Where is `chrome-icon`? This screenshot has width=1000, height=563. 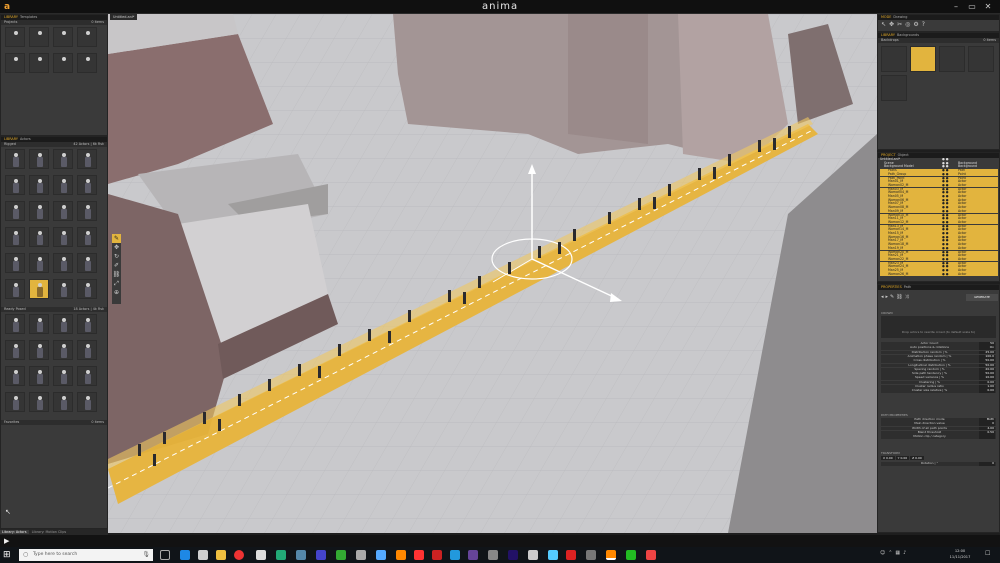
chrome-icon is located at coordinates (239, 555).